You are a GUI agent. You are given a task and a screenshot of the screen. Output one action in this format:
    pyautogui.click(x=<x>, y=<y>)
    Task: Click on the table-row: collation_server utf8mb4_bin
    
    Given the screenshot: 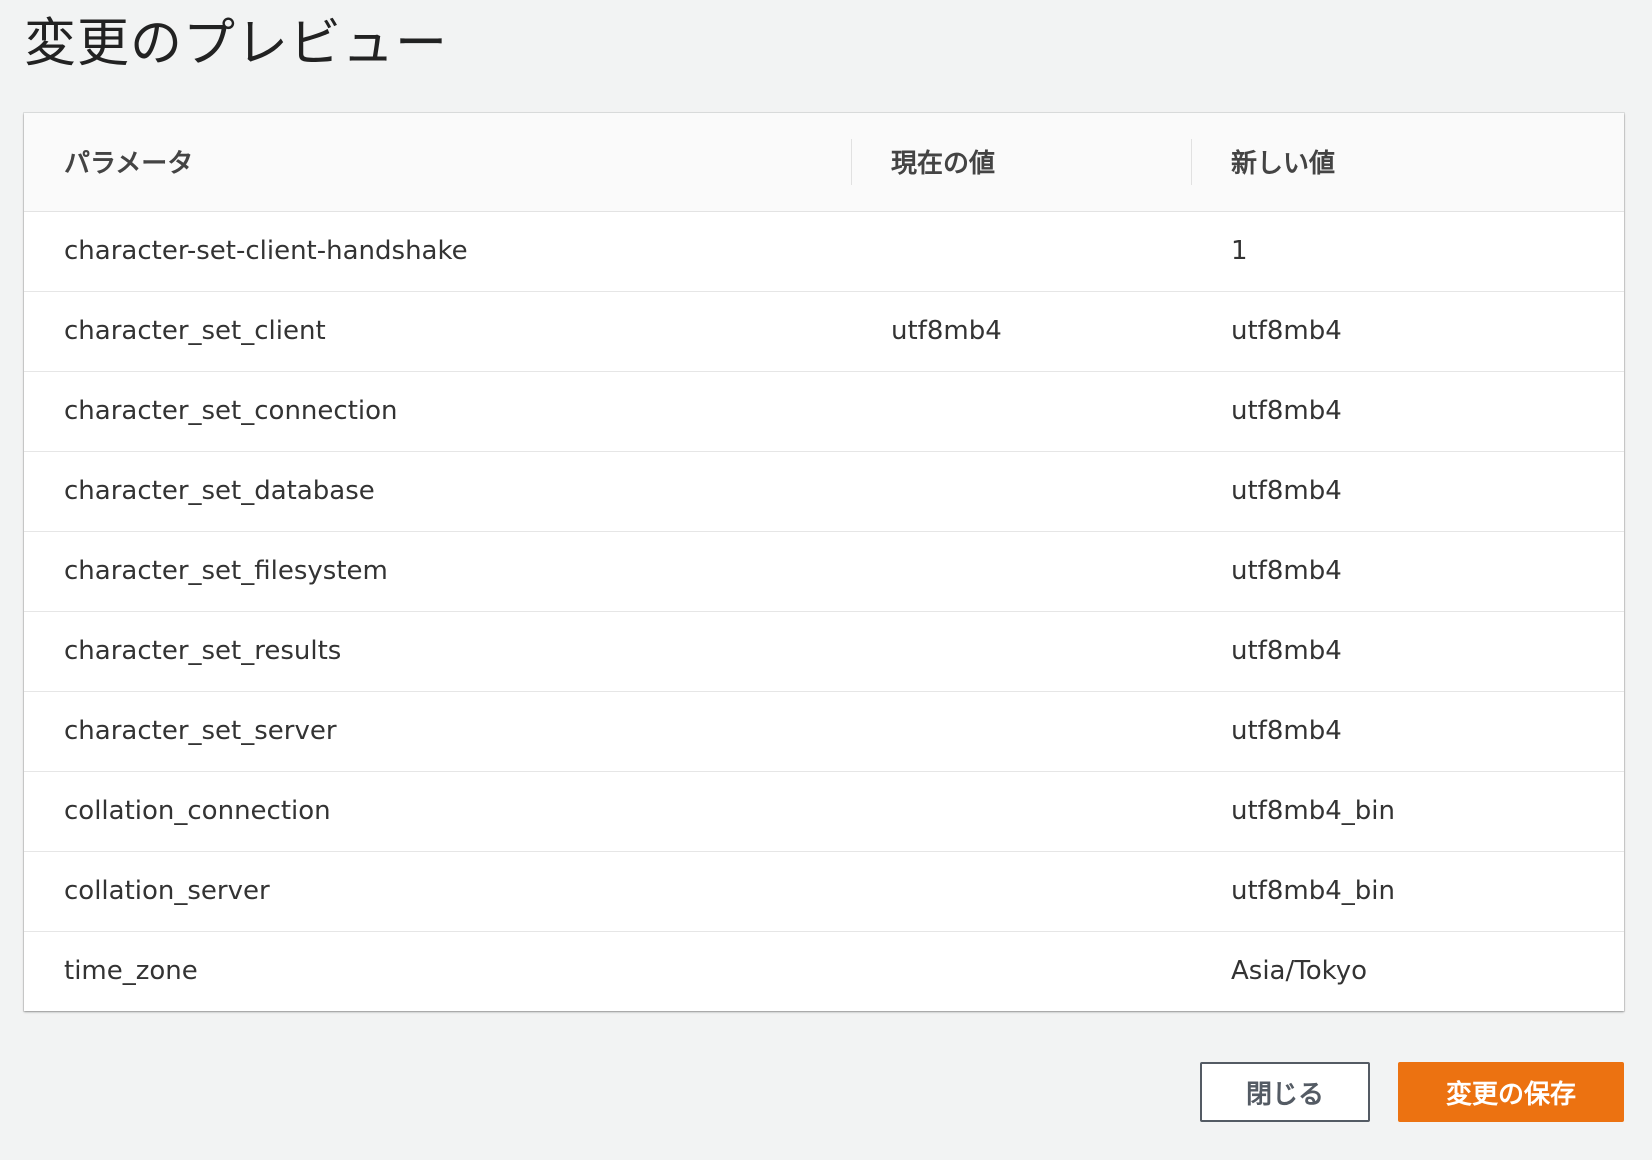 What is the action you would take?
    pyautogui.click(x=824, y=891)
    